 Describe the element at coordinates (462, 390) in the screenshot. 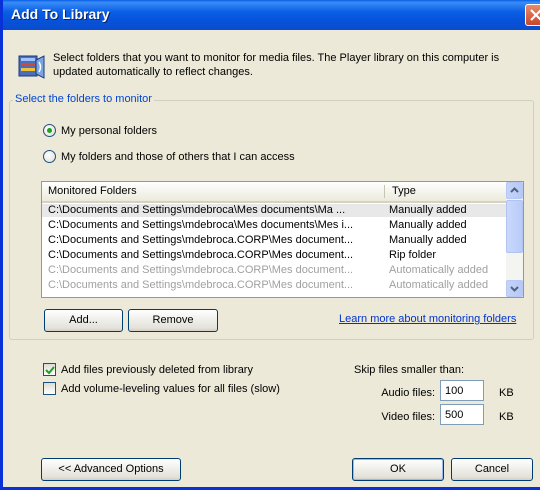

I see `audio-size-input` at that location.